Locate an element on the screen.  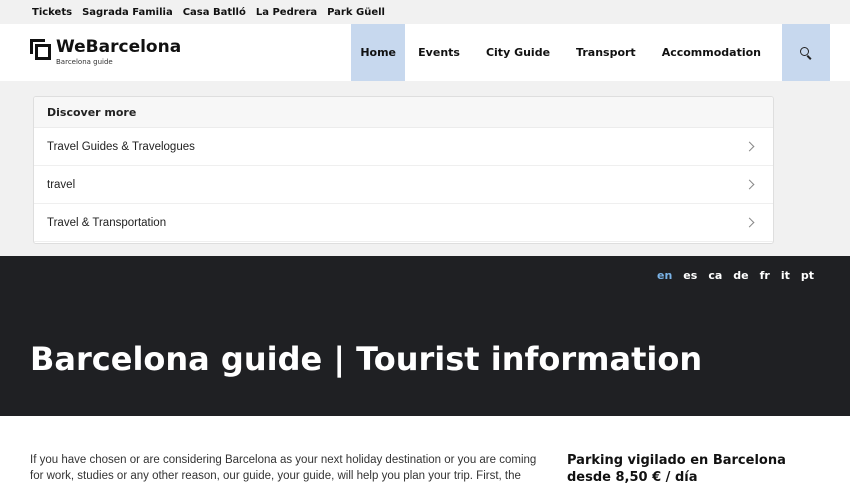
toplink-tickets: Tickets is located at coordinates (52, 12).